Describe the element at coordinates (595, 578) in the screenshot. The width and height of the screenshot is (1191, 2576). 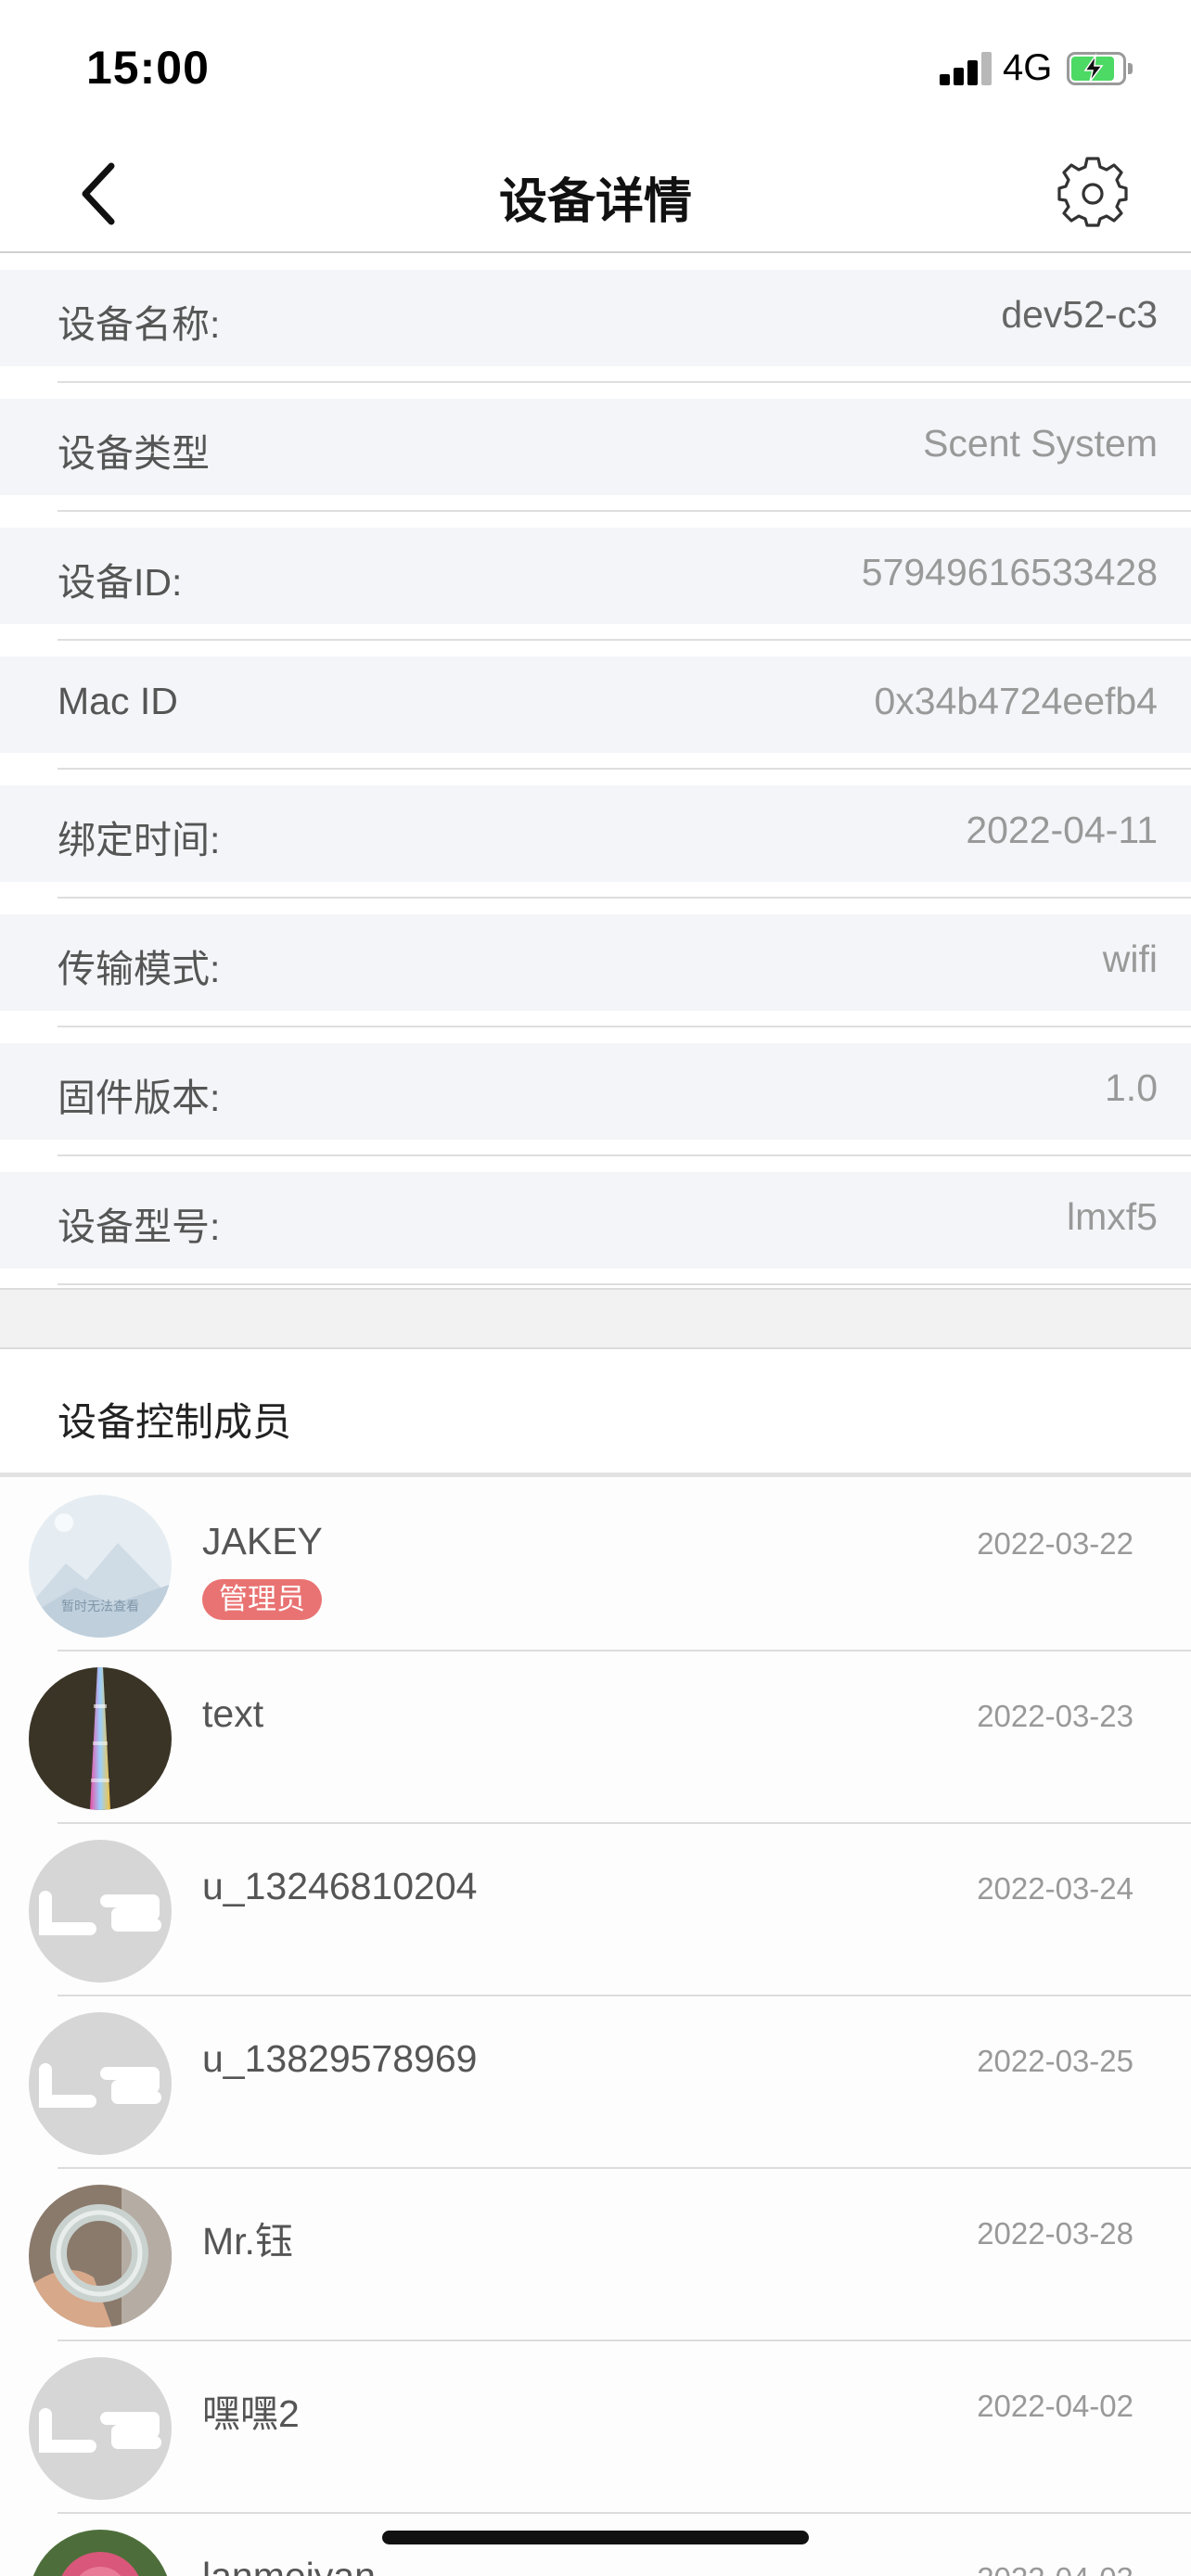
I see `info-row-device-id: 设备ID: 57949616533428` at that location.